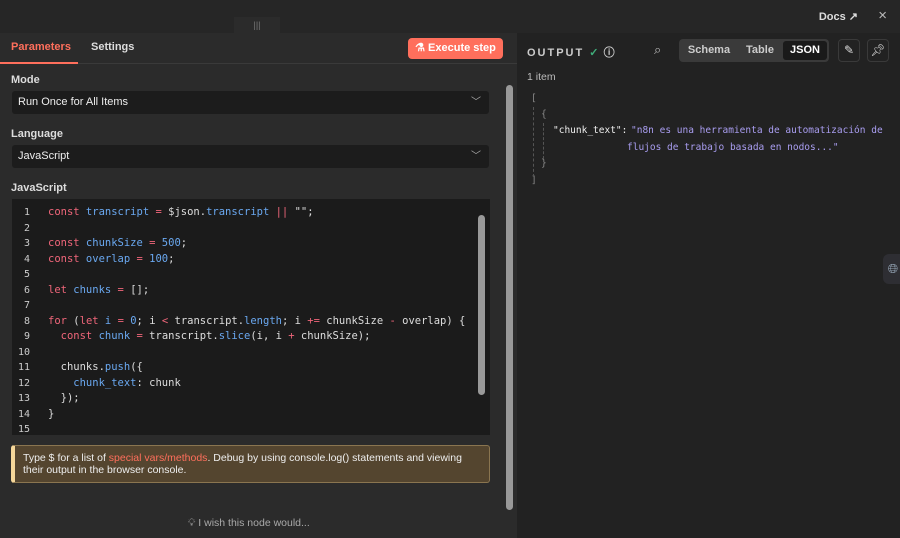  Describe the element at coordinates (136, 289) in the screenshot. I see `code-token: [];` at that location.